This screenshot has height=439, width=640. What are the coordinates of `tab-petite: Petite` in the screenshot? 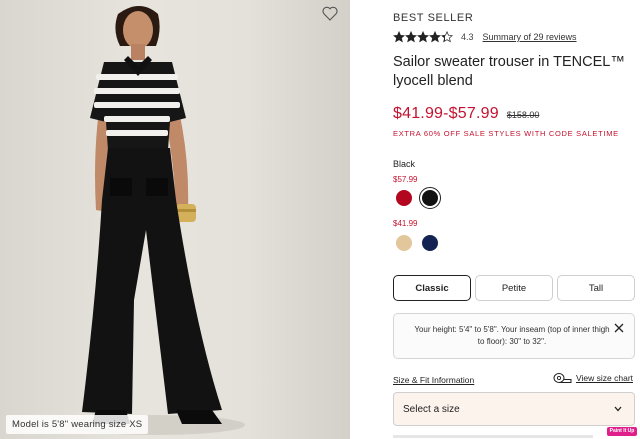 It's located at (514, 288).